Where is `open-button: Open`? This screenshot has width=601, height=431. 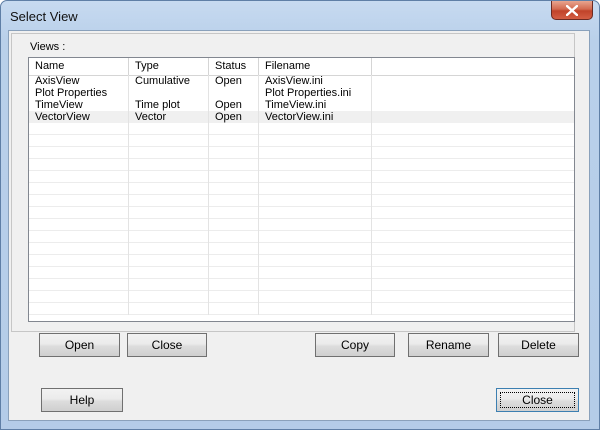
open-button: Open is located at coordinates (79, 345).